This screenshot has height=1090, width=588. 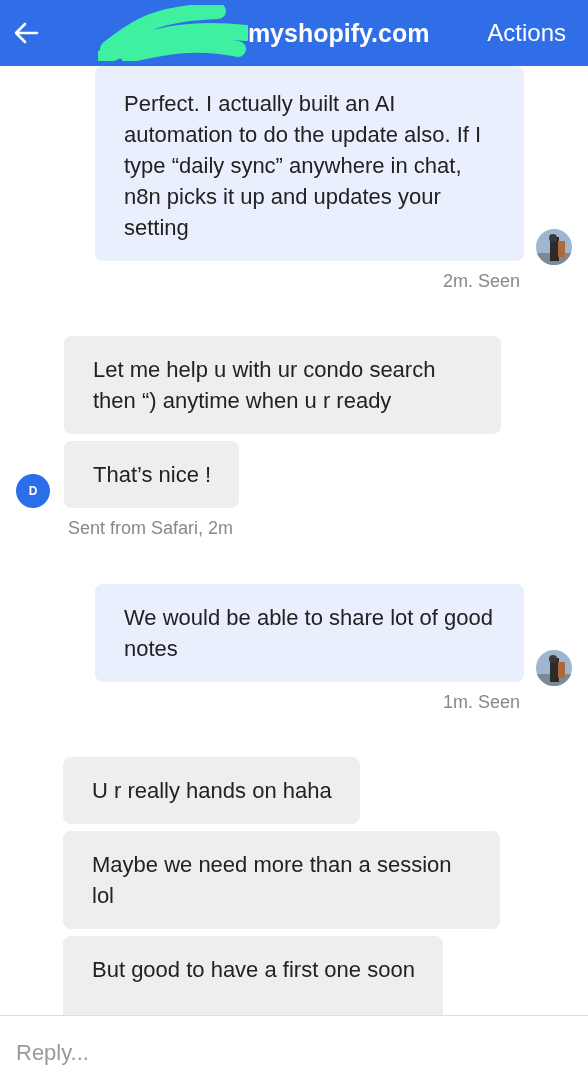 I want to click on message-meta: Sent from Safari, 2m, so click(x=151, y=528).